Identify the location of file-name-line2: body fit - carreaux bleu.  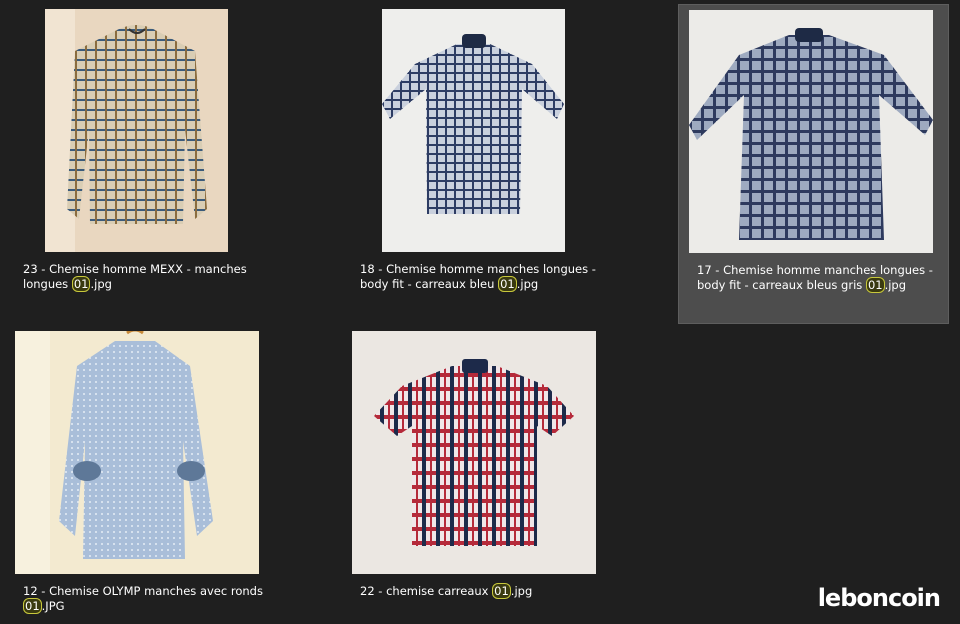
(429, 284).